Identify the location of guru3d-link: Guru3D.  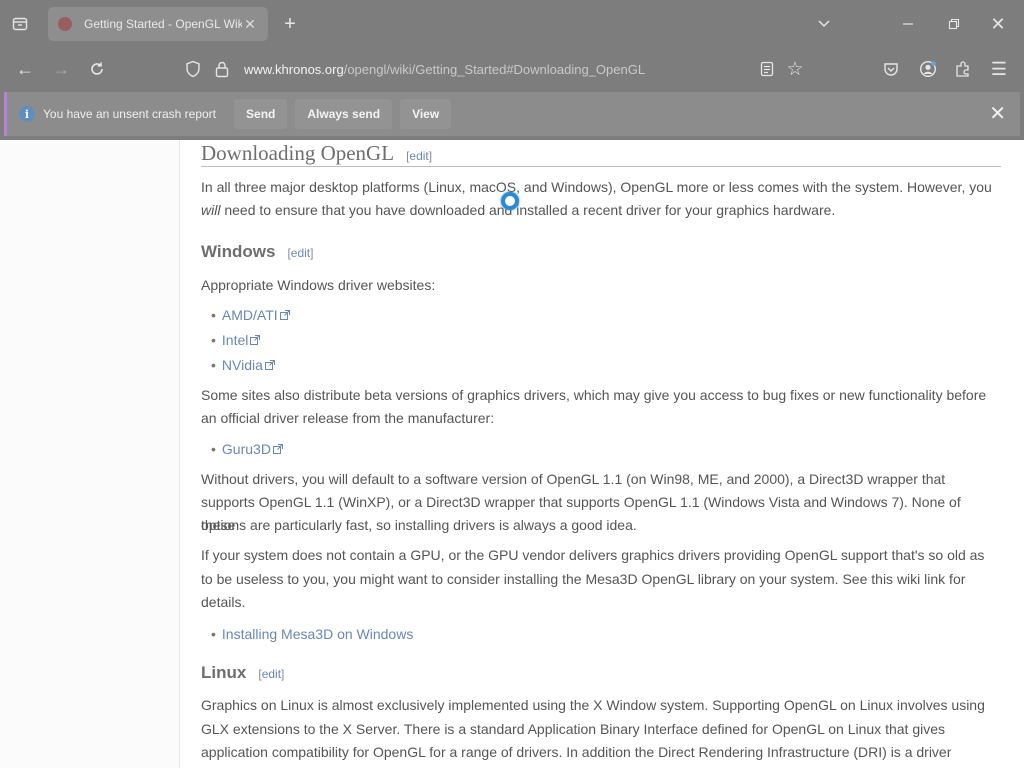
(246, 449).